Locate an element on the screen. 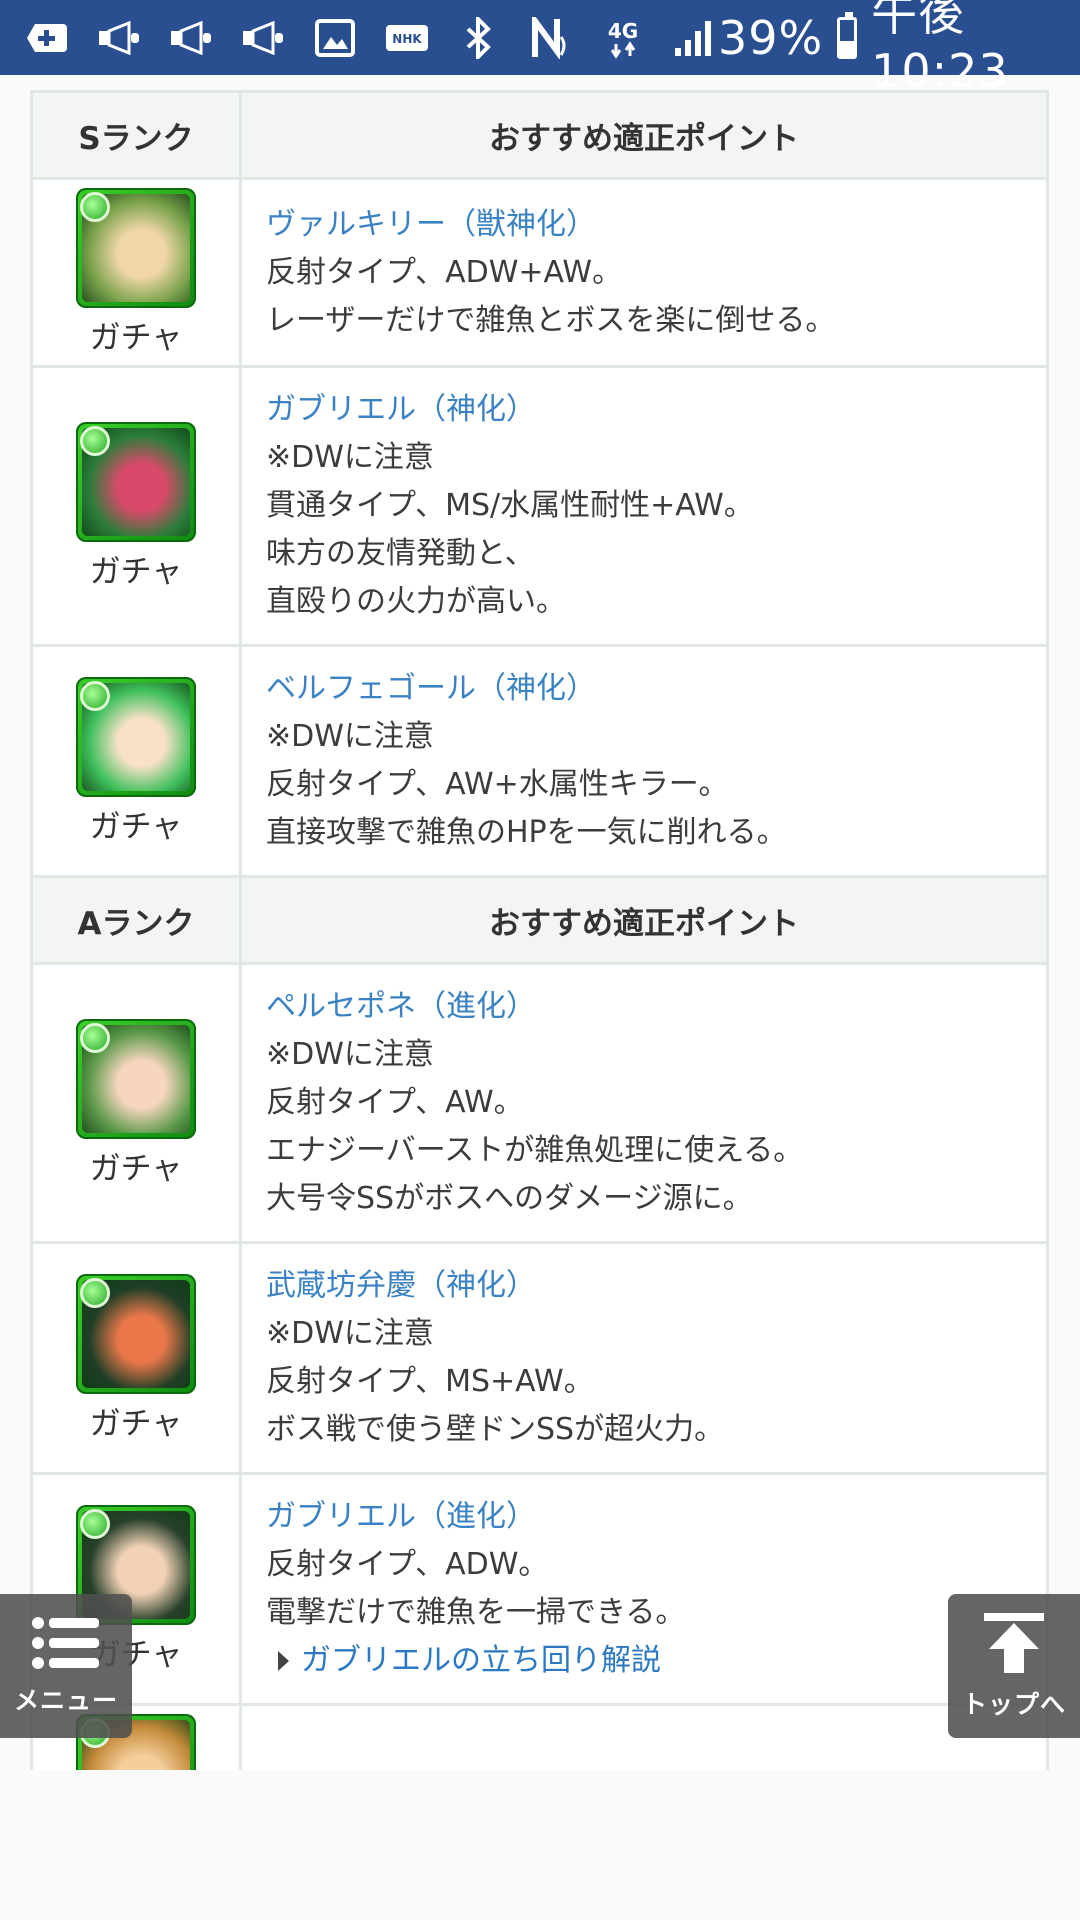  menu-label: メニュー is located at coordinates (65, 1700).